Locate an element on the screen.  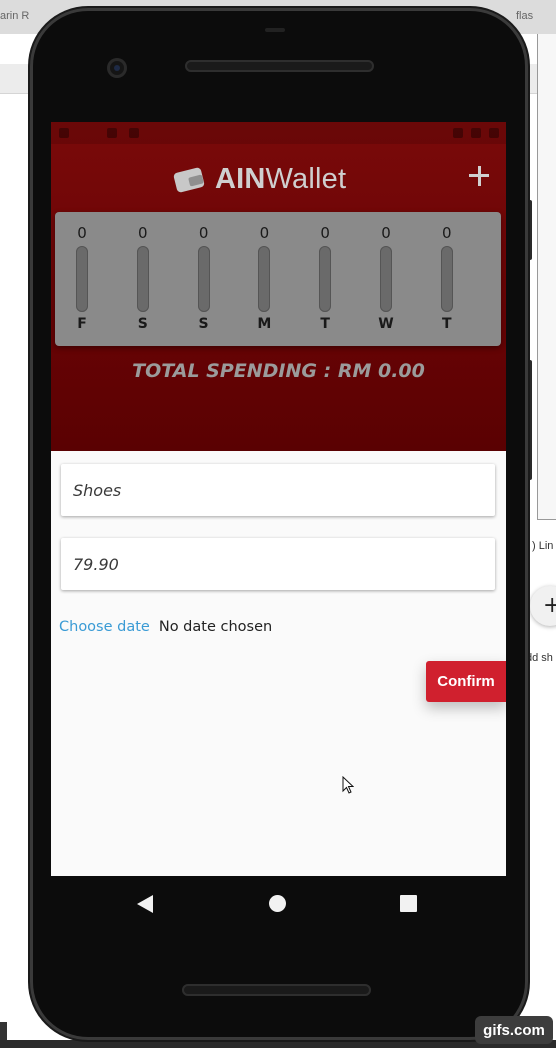
phone-camera is located at coordinates (117, 68).